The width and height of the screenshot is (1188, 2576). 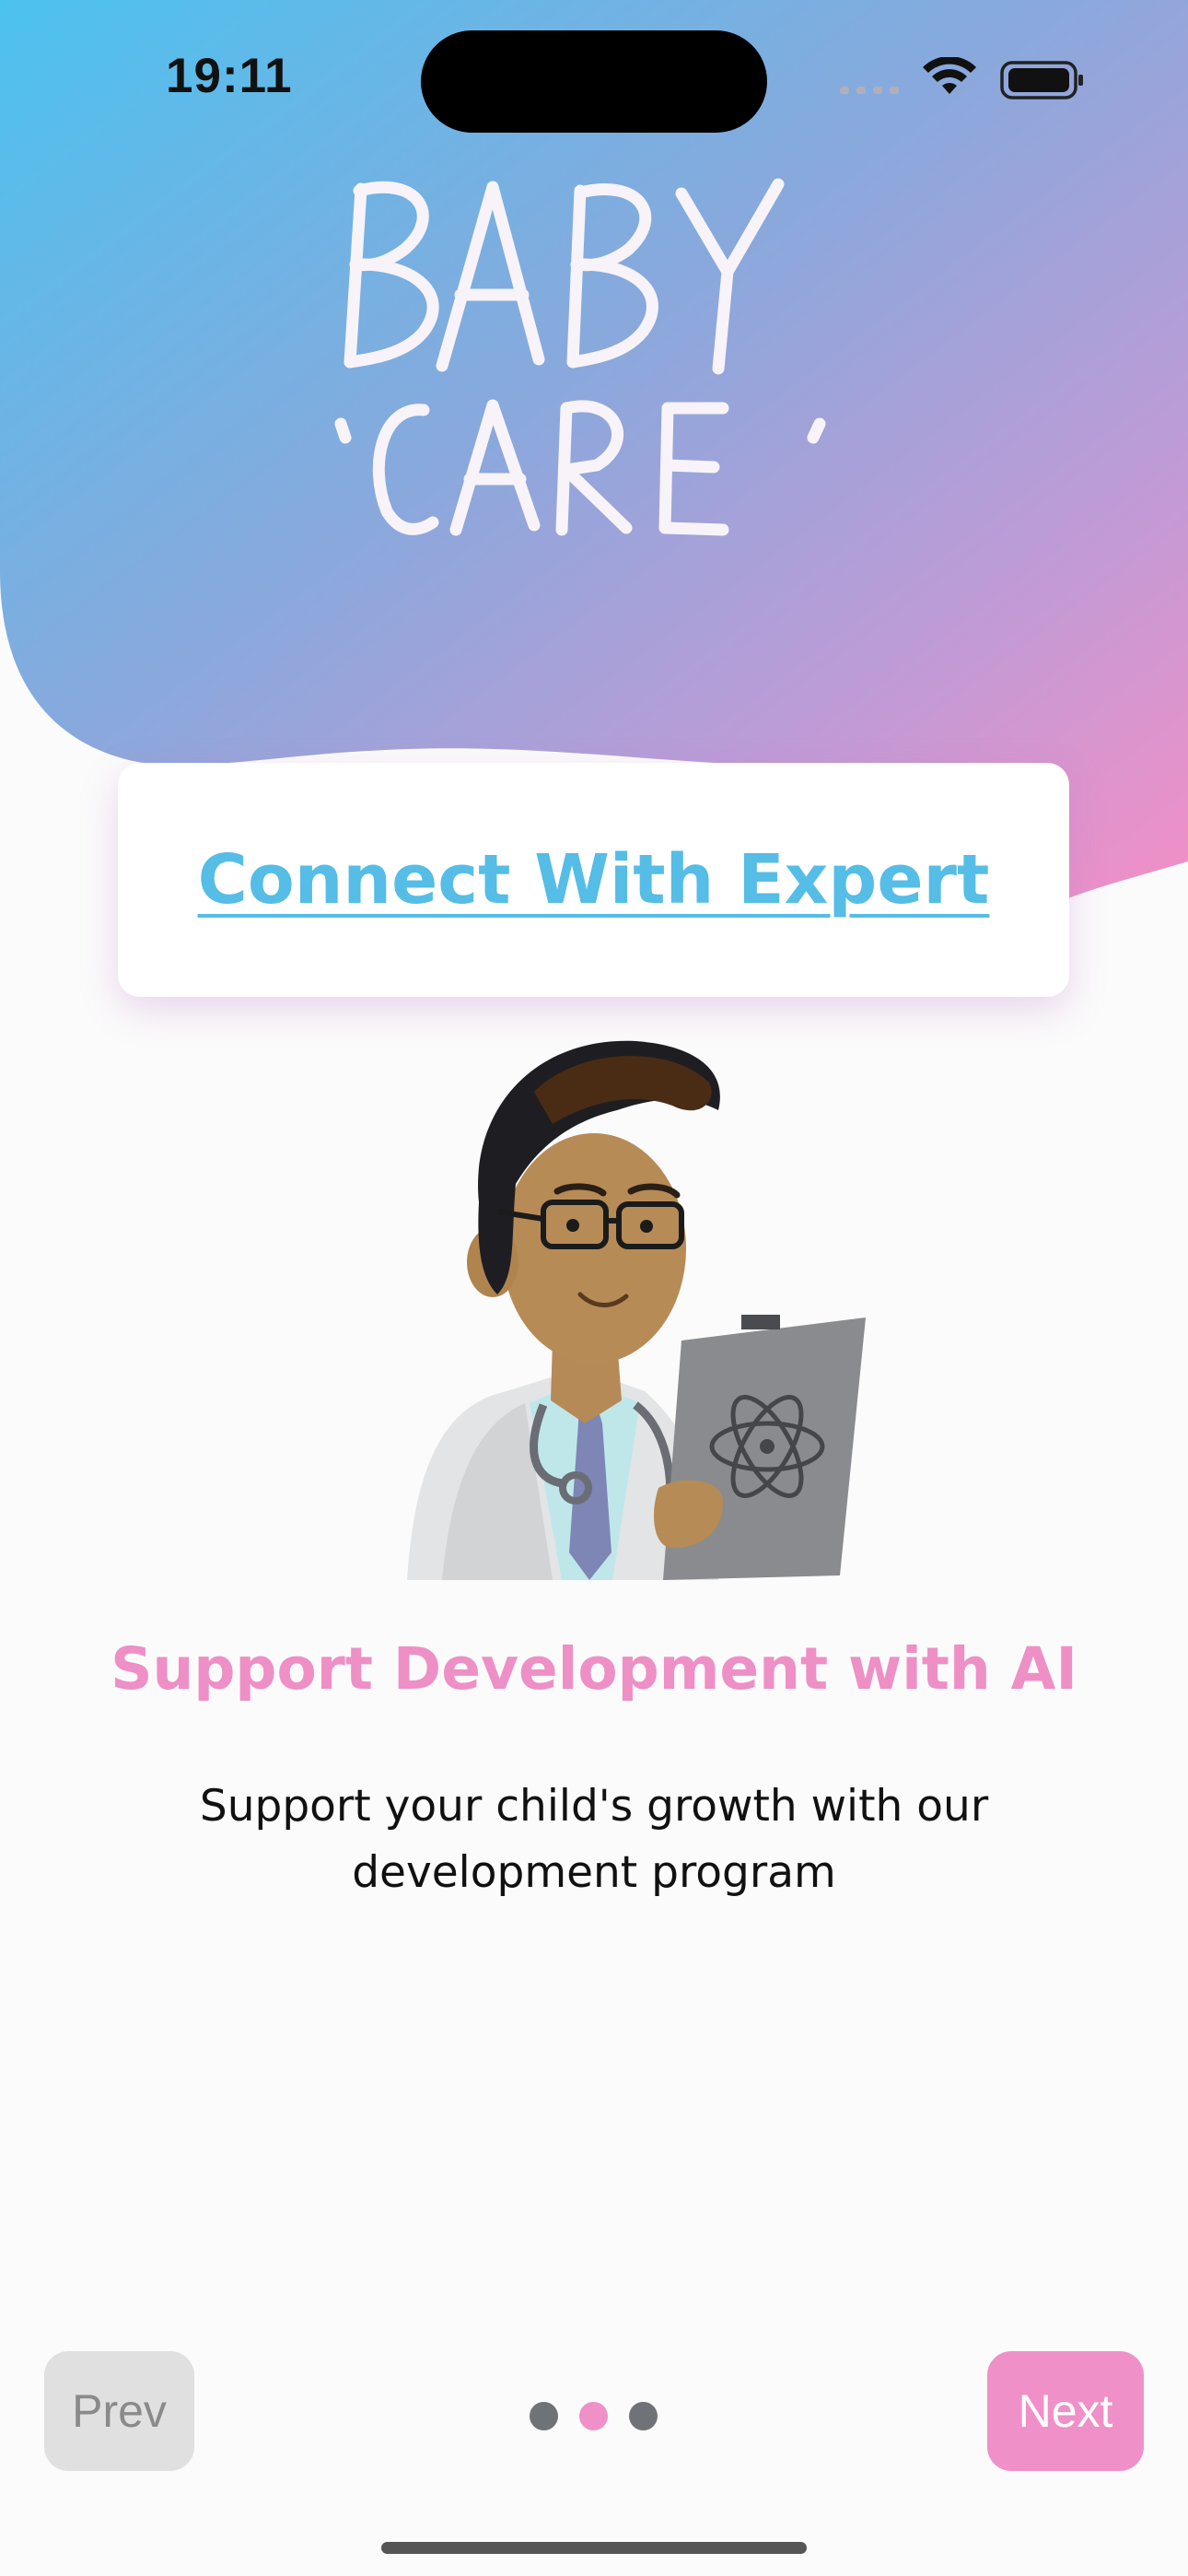 I want to click on connect-with-expert-link: Connect With Expert, so click(x=594, y=879).